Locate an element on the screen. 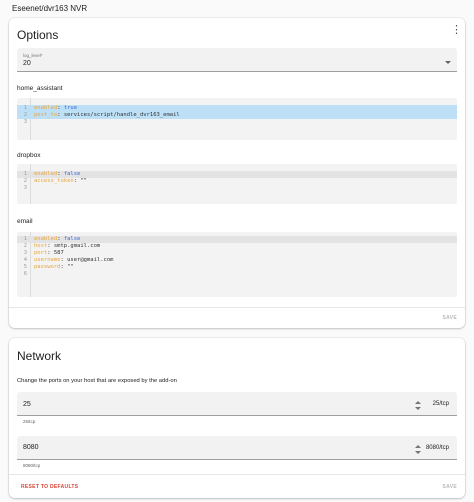 The width and height of the screenshot is (474, 502). line-number: 6 is located at coordinates (25, 274).